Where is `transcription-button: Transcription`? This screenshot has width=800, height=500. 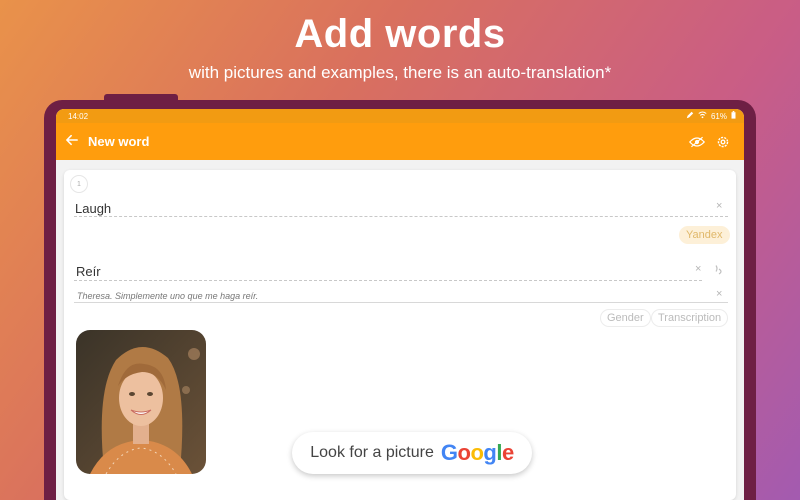 transcription-button: Transcription is located at coordinates (690, 318).